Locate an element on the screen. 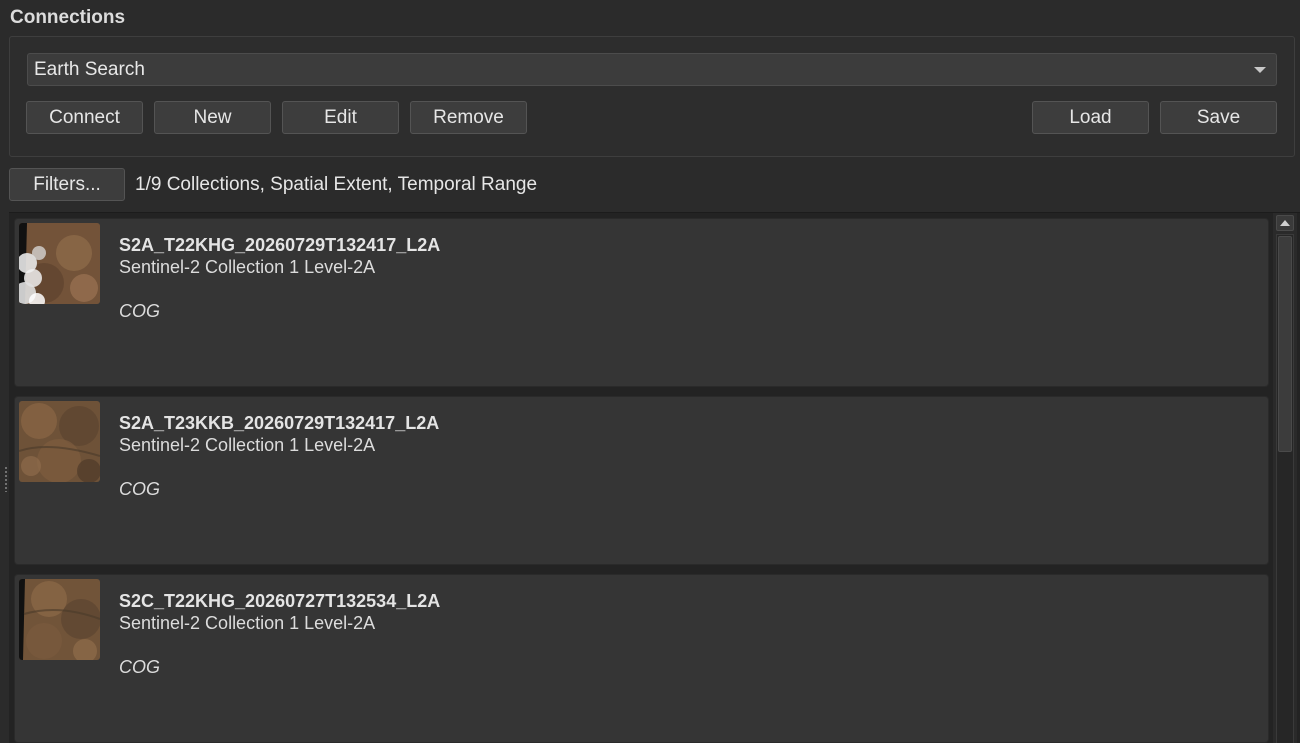  load-button: Load is located at coordinates (1090, 117).